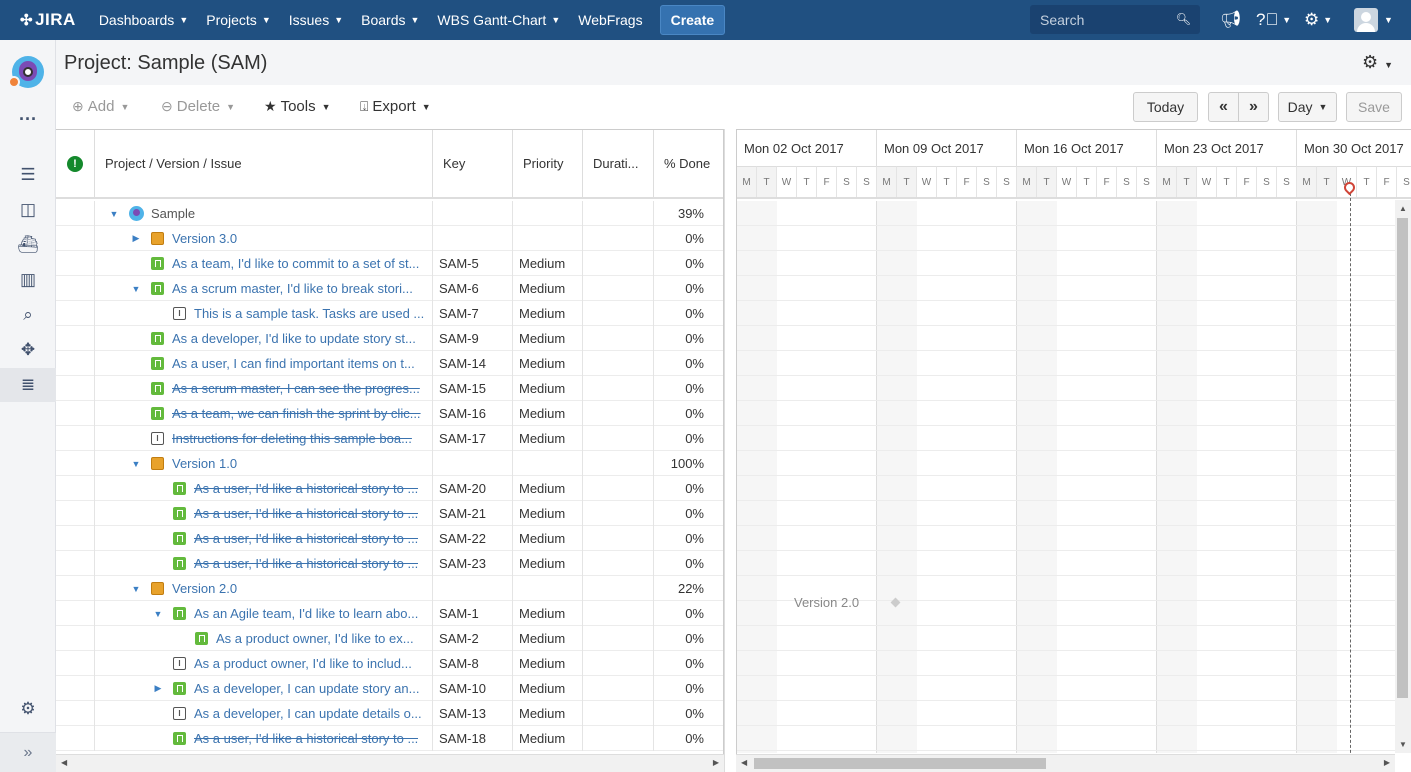 Image resolution: width=1411 pixels, height=772 pixels. I want to click on gantt-horizontal-scrollbar: ◀ ▶, so click(1065, 763).